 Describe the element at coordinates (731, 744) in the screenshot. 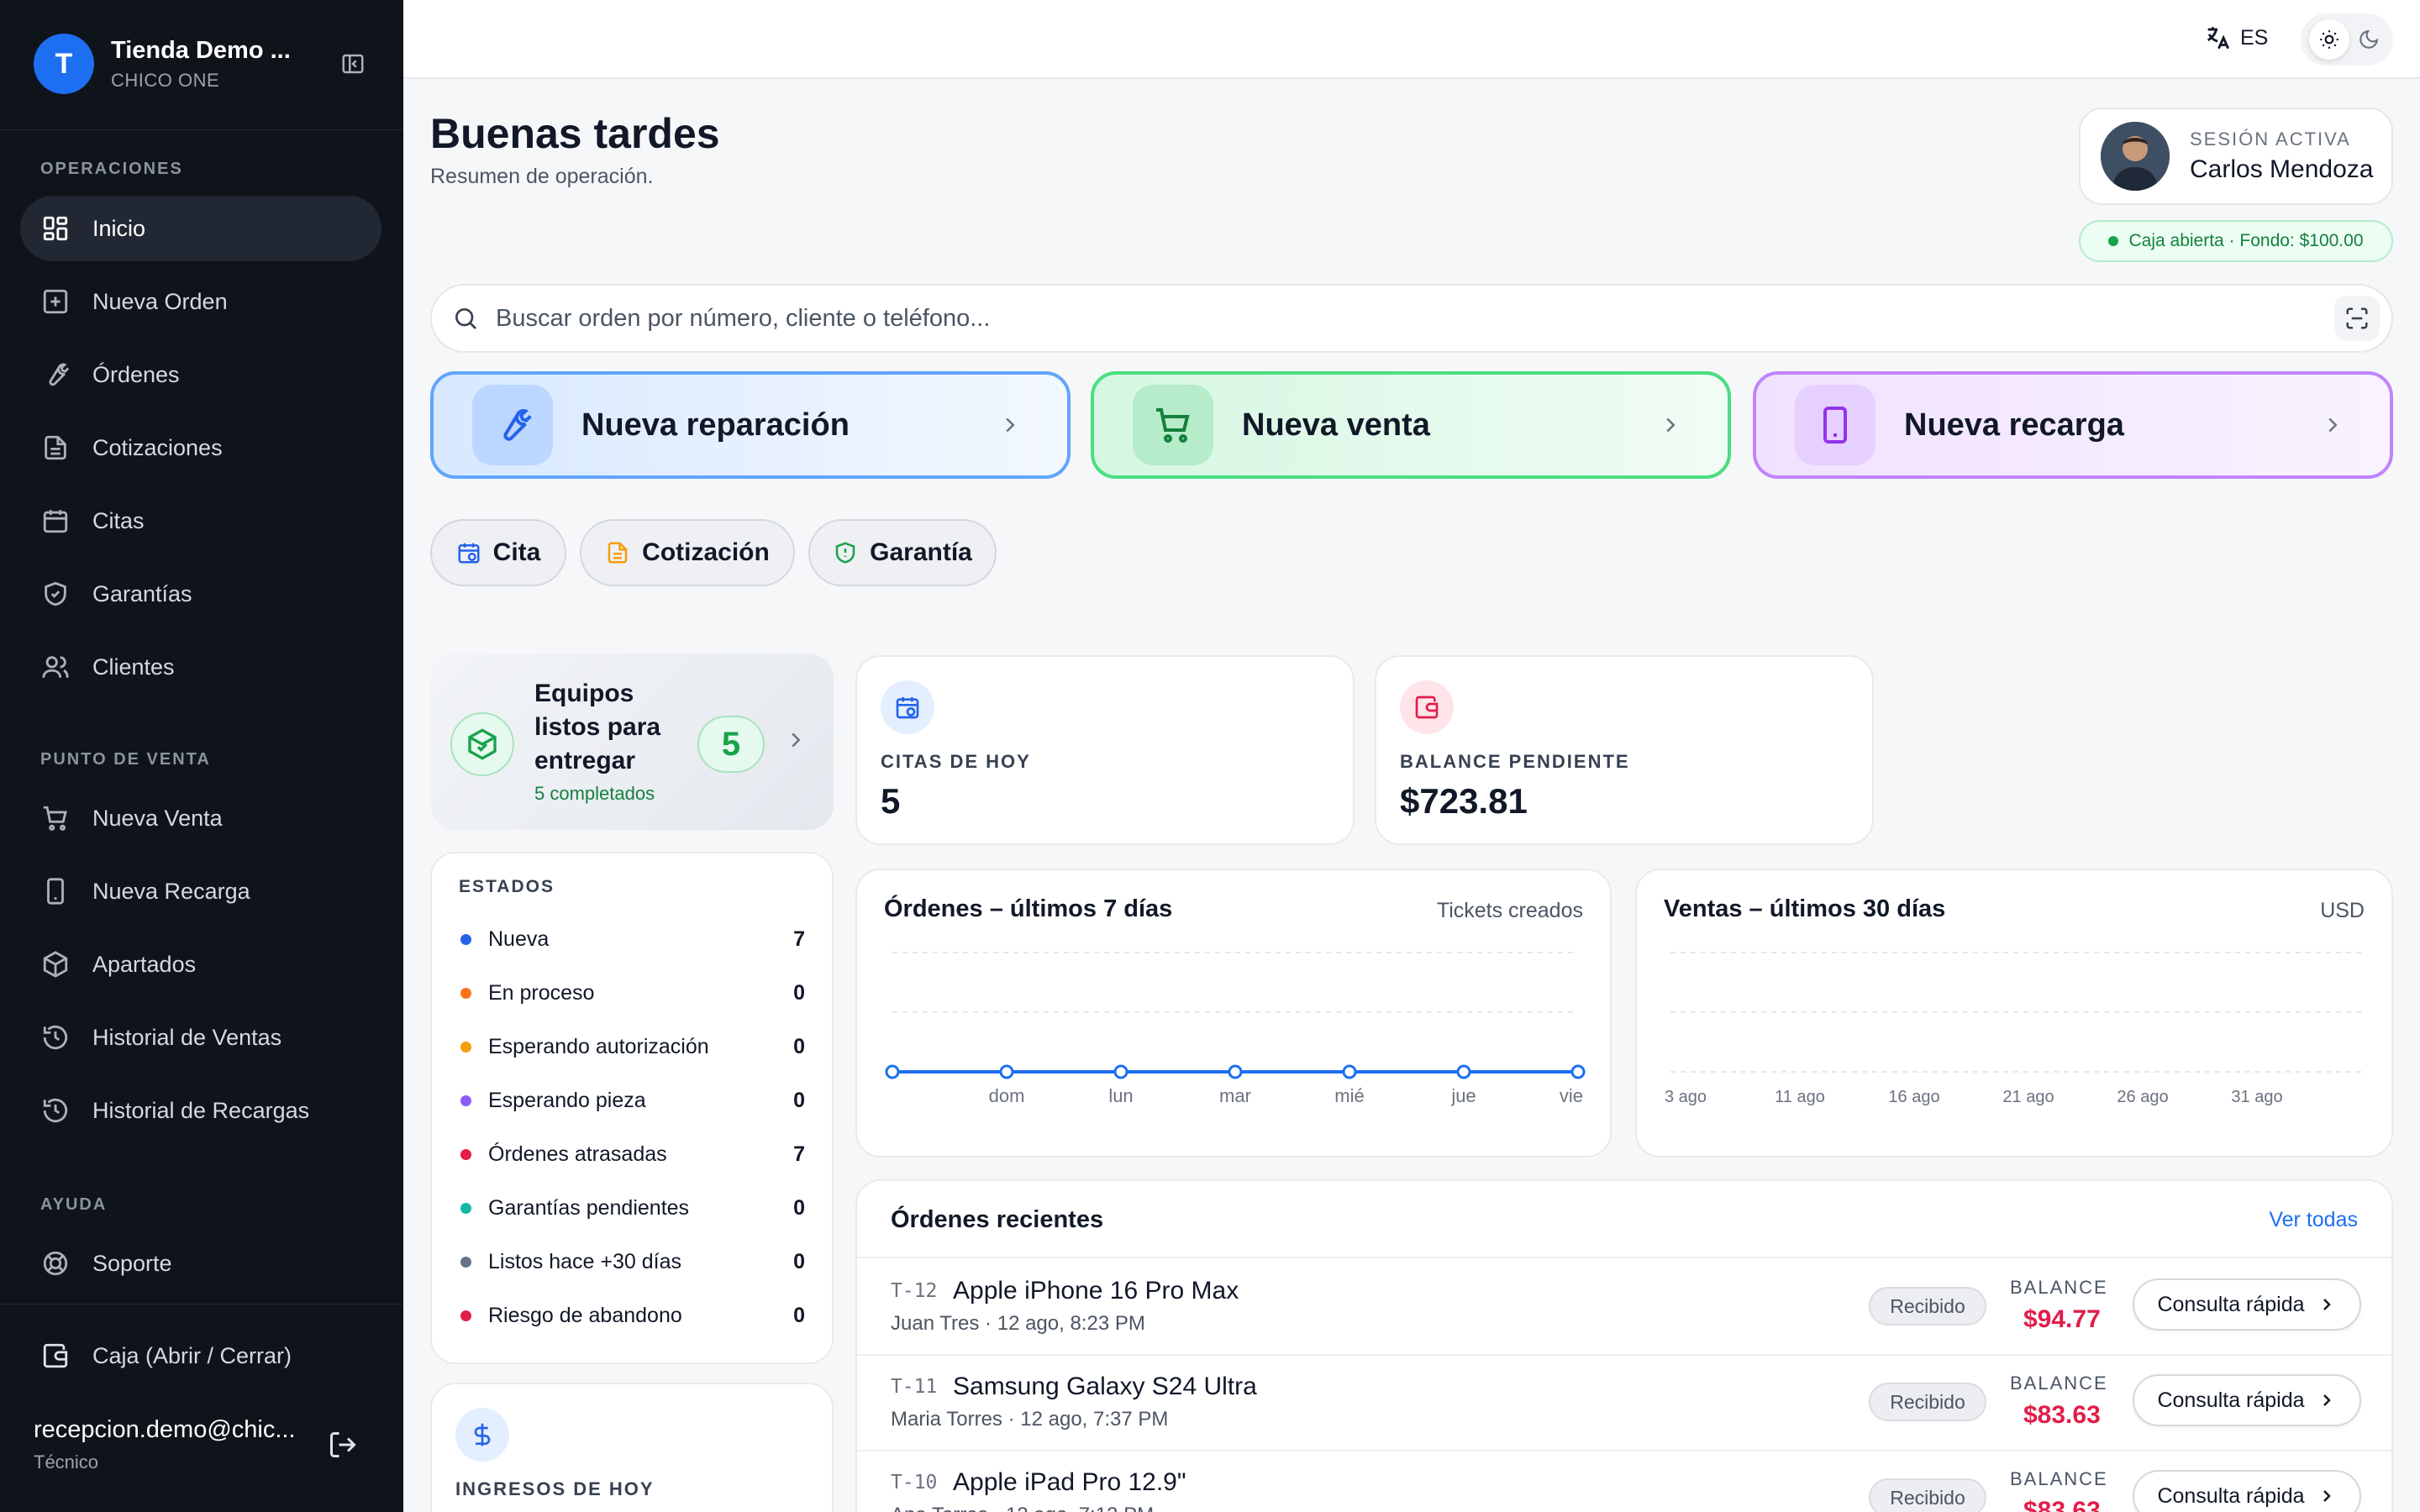

I see `ready-count-badge: 5` at that location.